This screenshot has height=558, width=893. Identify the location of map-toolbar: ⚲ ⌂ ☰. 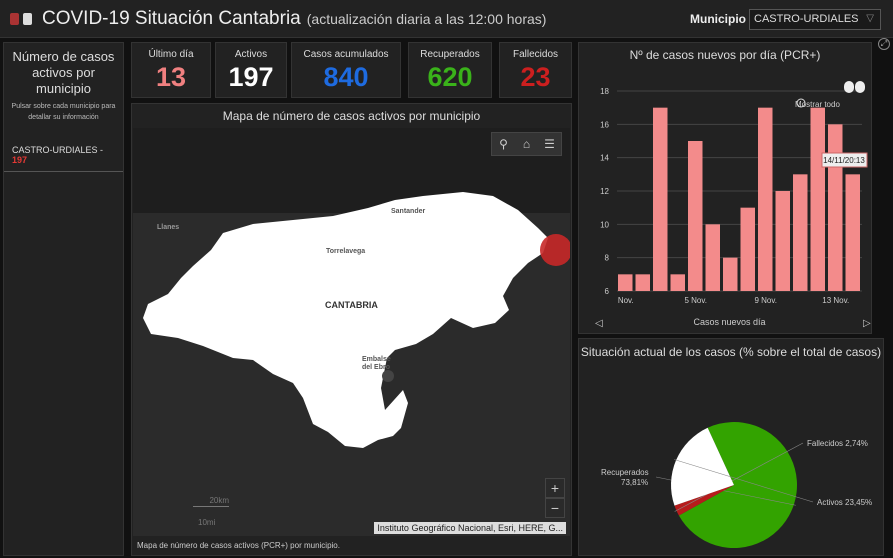
(526, 144).